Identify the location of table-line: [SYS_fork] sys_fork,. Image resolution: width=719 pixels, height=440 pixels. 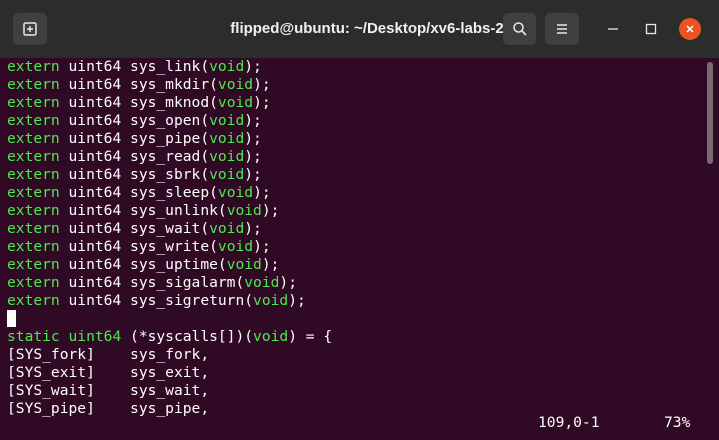
(108, 355).